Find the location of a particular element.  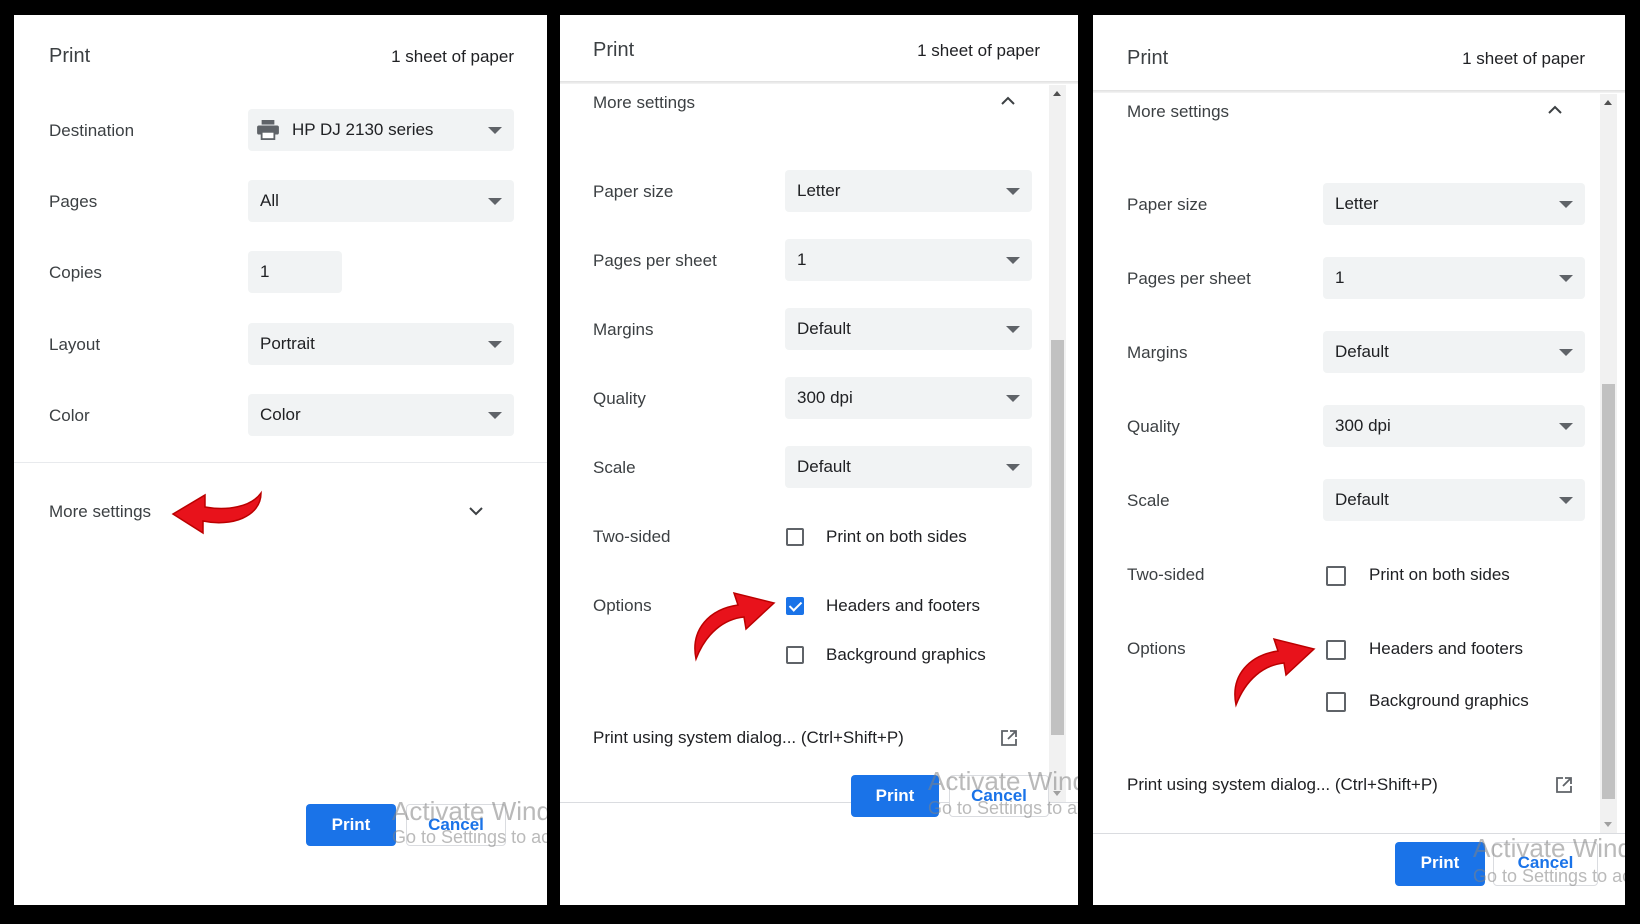

copies-label: Copies is located at coordinates (75, 272).